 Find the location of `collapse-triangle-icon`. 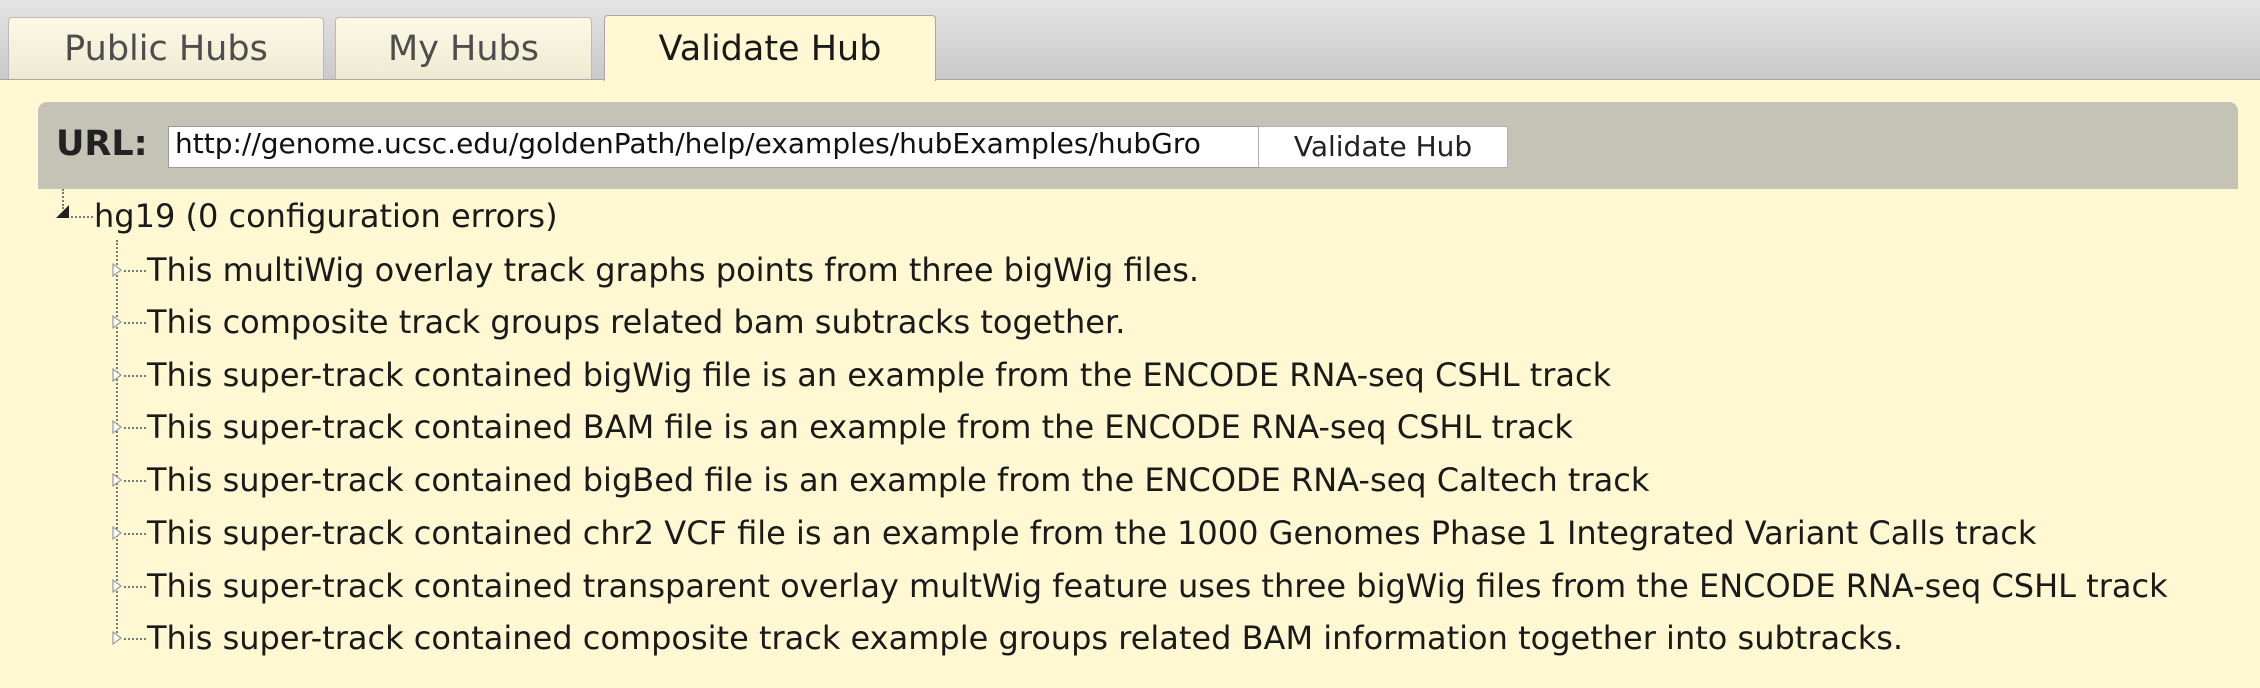

collapse-triangle-icon is located at coordinates (62, 211).